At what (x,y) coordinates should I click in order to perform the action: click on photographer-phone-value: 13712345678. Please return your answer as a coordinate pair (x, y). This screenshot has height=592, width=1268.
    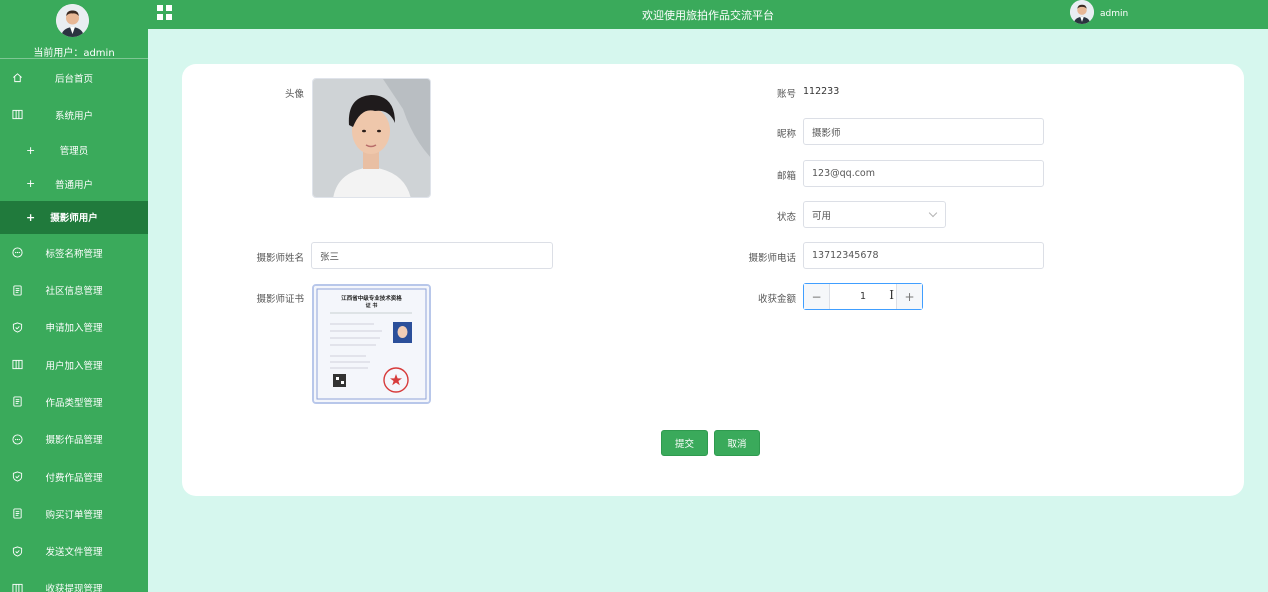
    Looking at the image, I should click on (845, 255).